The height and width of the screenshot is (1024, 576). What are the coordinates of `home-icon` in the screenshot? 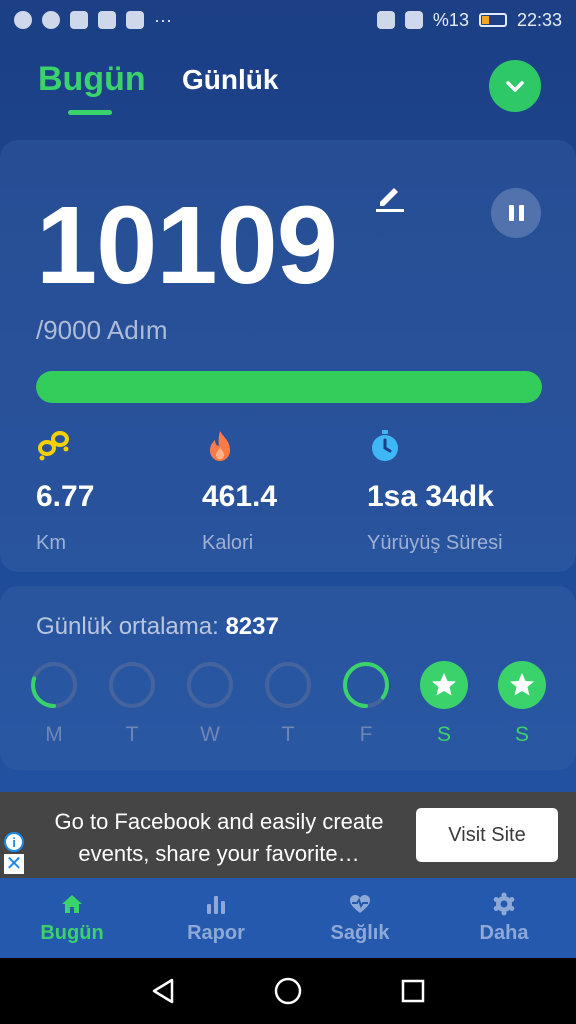 It's located at (72, 903).